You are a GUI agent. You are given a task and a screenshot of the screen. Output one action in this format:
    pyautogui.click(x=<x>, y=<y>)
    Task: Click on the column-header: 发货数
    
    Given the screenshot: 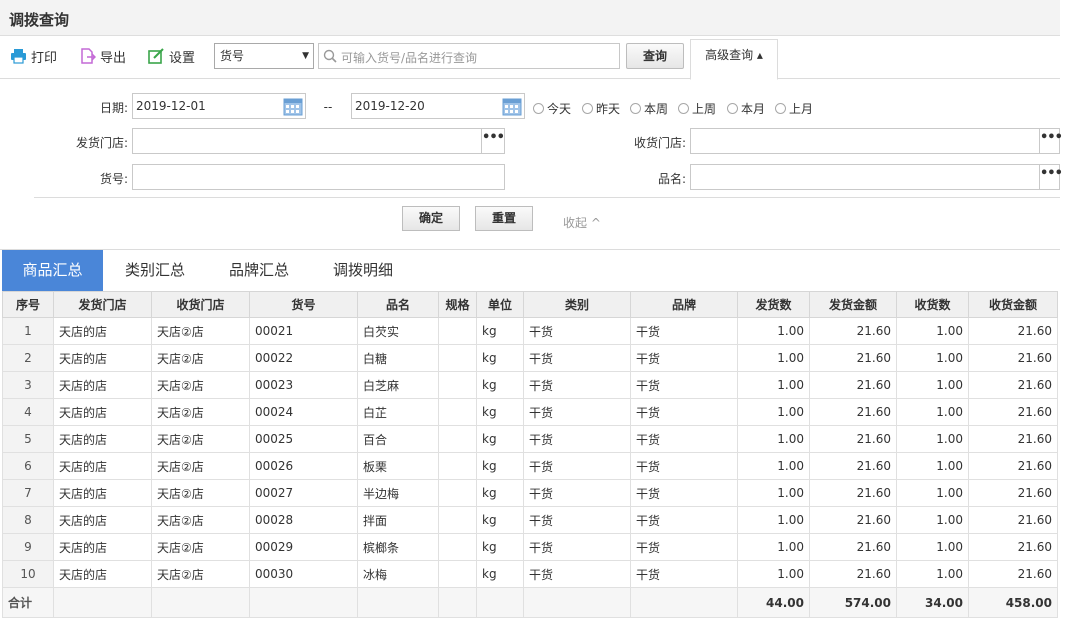 What is the action you would take?
    pyautogui.click(x=773, y=304)
    